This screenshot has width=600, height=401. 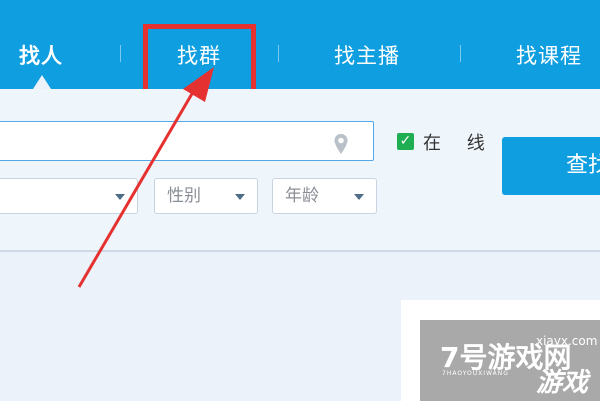 I want to click on annotation-arrow, so click(x=145, y=177).